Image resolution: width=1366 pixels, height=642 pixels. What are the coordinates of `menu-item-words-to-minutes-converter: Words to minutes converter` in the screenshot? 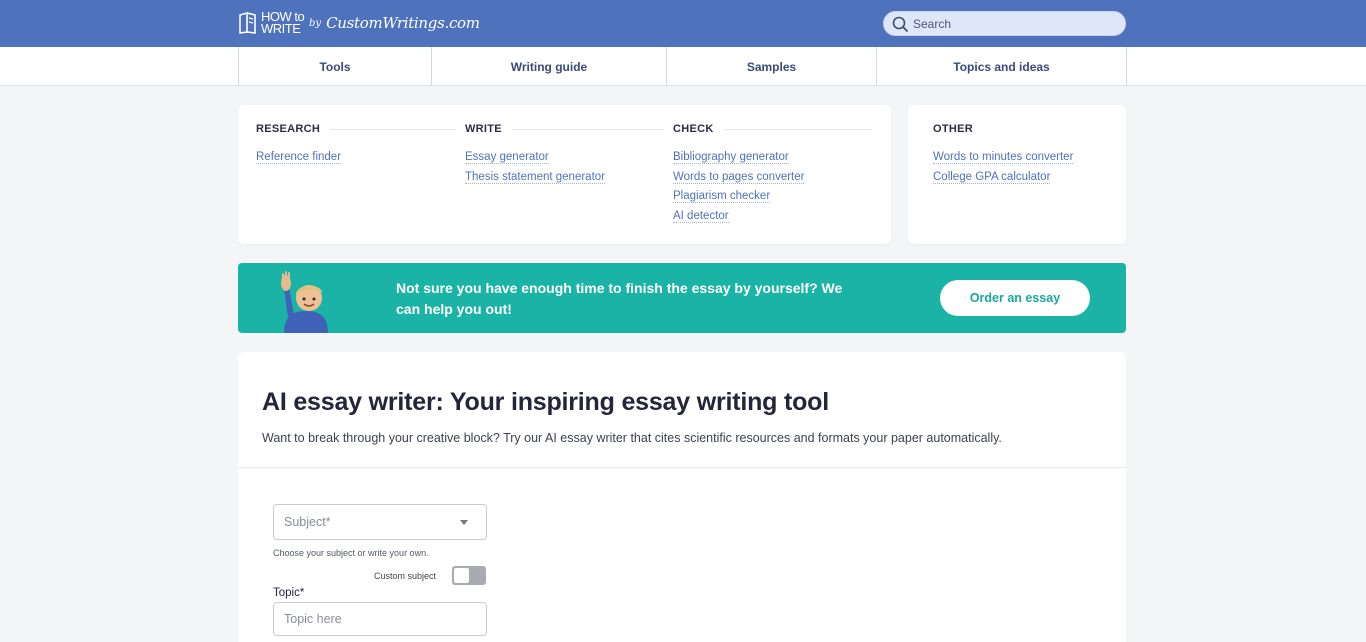 It's located at (1023, 158).